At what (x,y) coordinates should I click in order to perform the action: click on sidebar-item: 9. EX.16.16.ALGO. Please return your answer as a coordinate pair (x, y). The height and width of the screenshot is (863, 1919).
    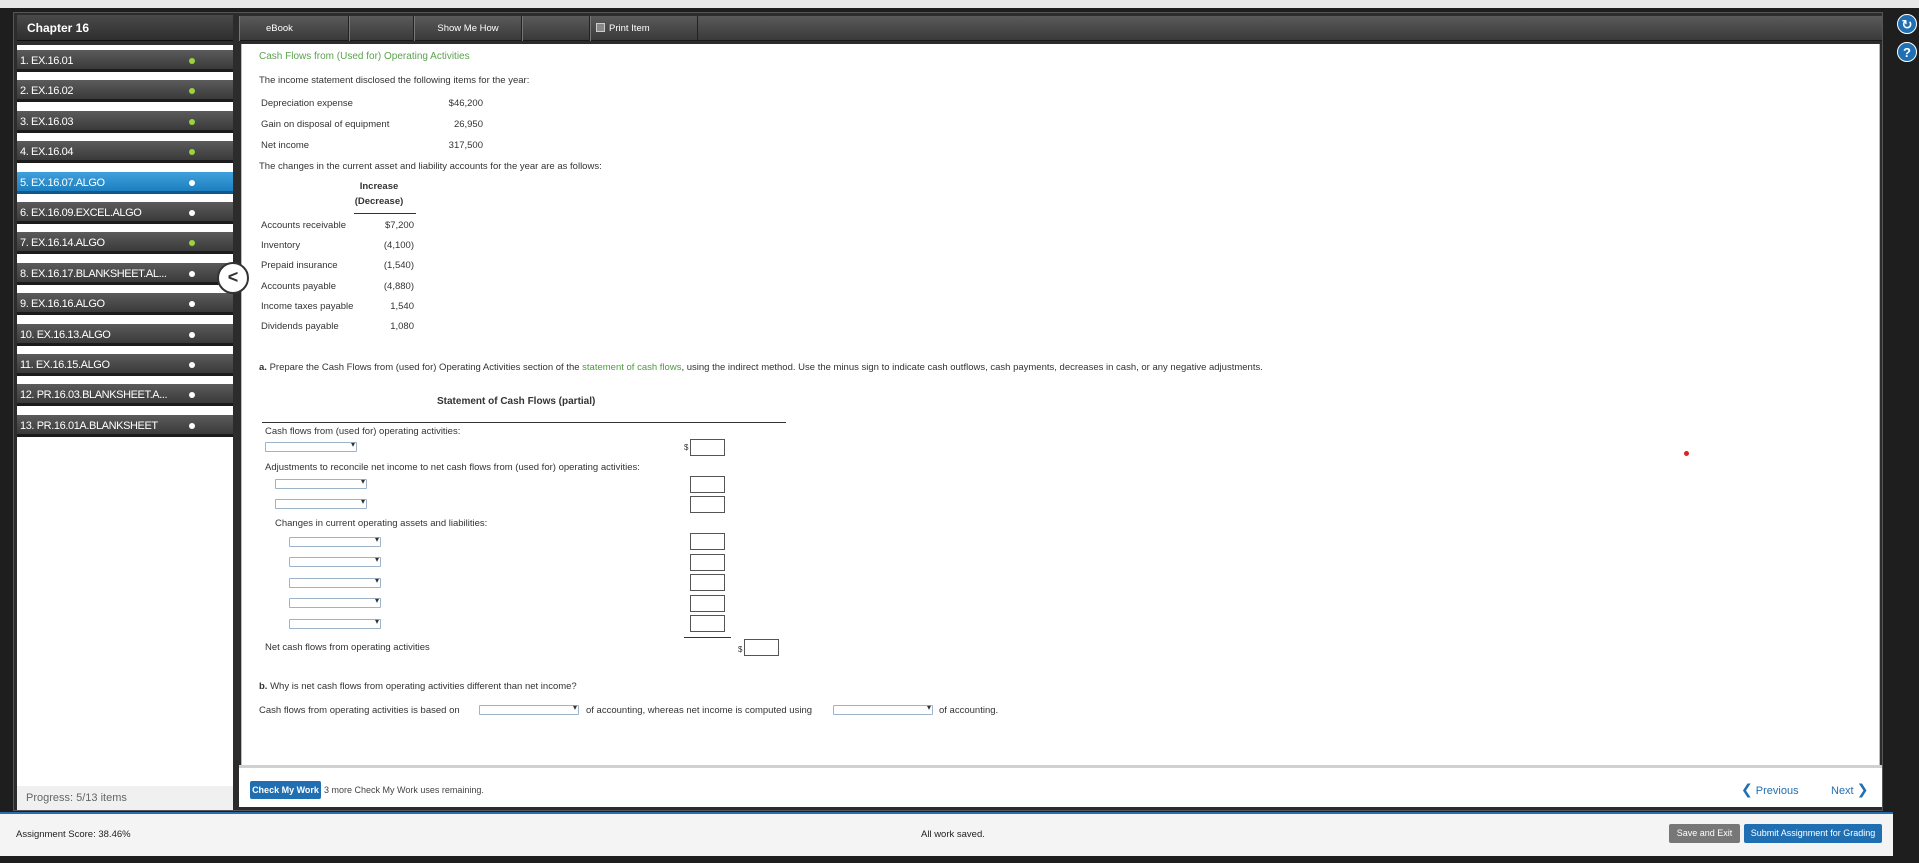
    Looking at the image, I should click on (125, 304).